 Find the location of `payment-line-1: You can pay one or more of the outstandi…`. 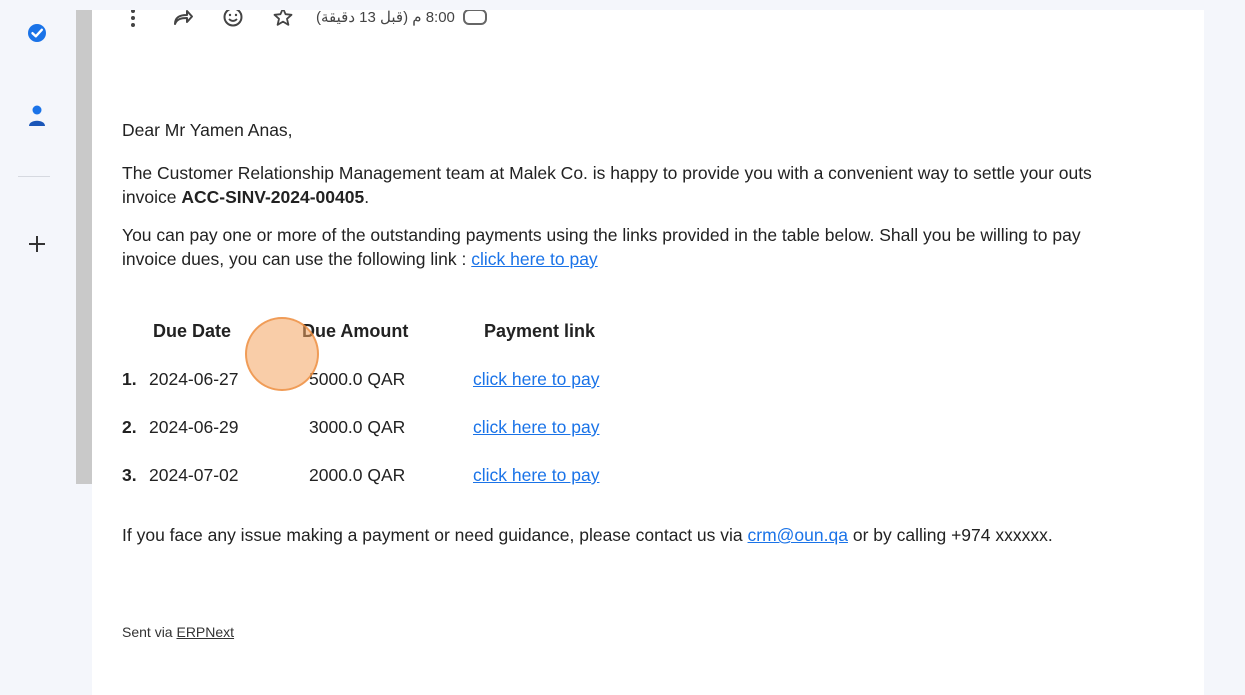

payment-line-1: You can pay one or more of the outstandi… is located at coordinates (601, 235).